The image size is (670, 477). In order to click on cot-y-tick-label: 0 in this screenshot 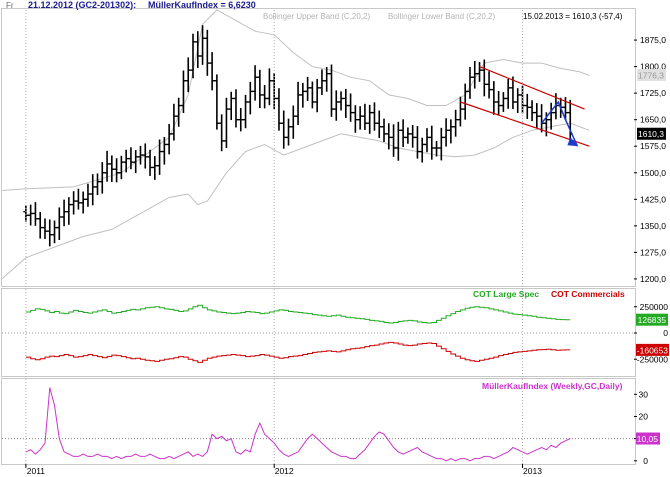, I will do `click(665, 333)`.